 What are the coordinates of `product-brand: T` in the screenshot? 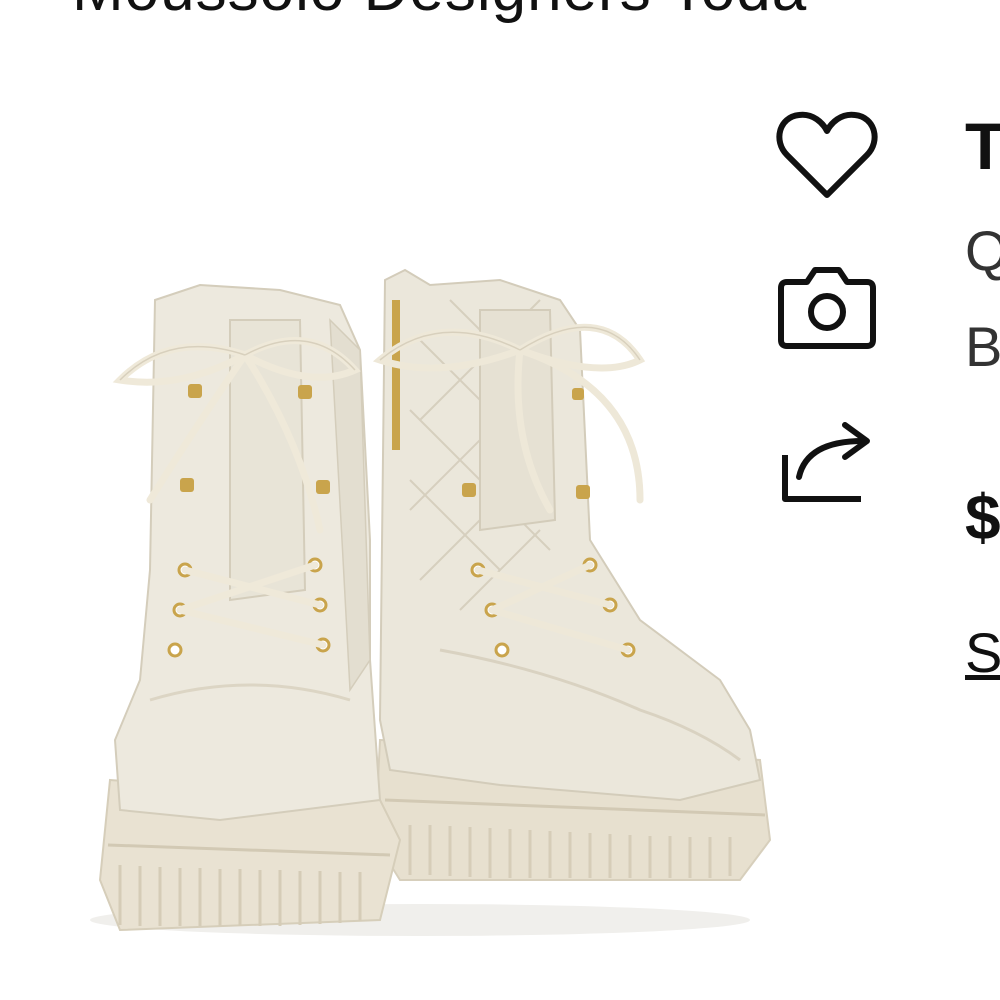 It's located at (982, 146).